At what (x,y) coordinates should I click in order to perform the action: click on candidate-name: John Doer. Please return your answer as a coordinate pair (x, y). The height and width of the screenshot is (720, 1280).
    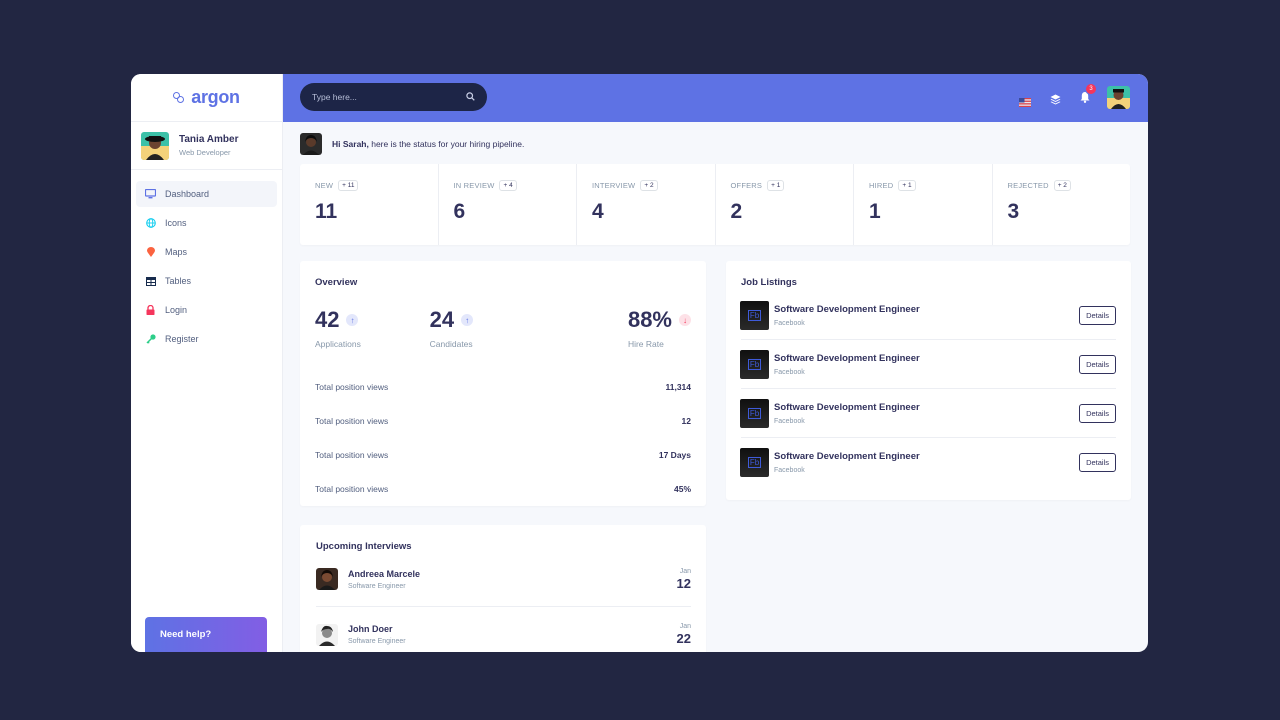
    Looking at the image, I should click on (370, 629).